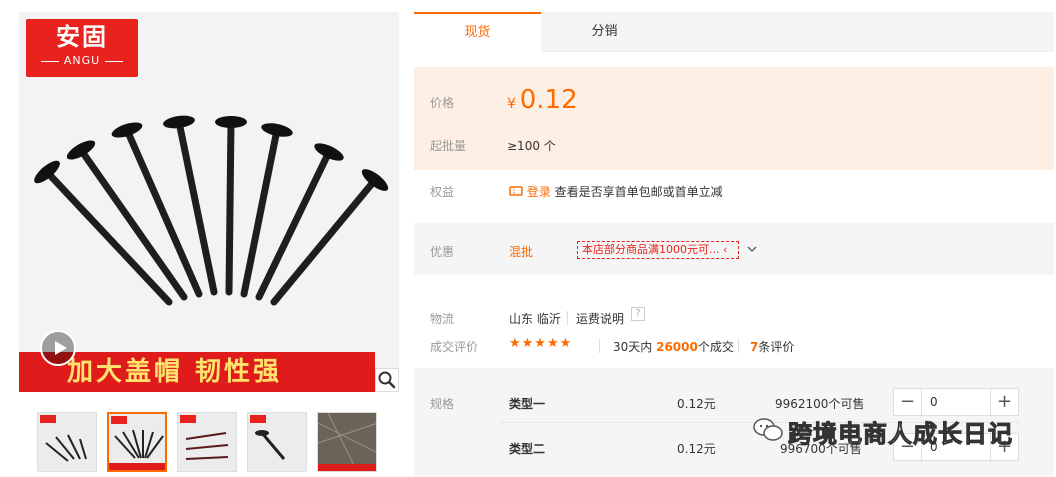  What do you see at coordinates (448, 146) in the screenshot?
I see `moq-label: 起批量` at bounding box center [448, 146].